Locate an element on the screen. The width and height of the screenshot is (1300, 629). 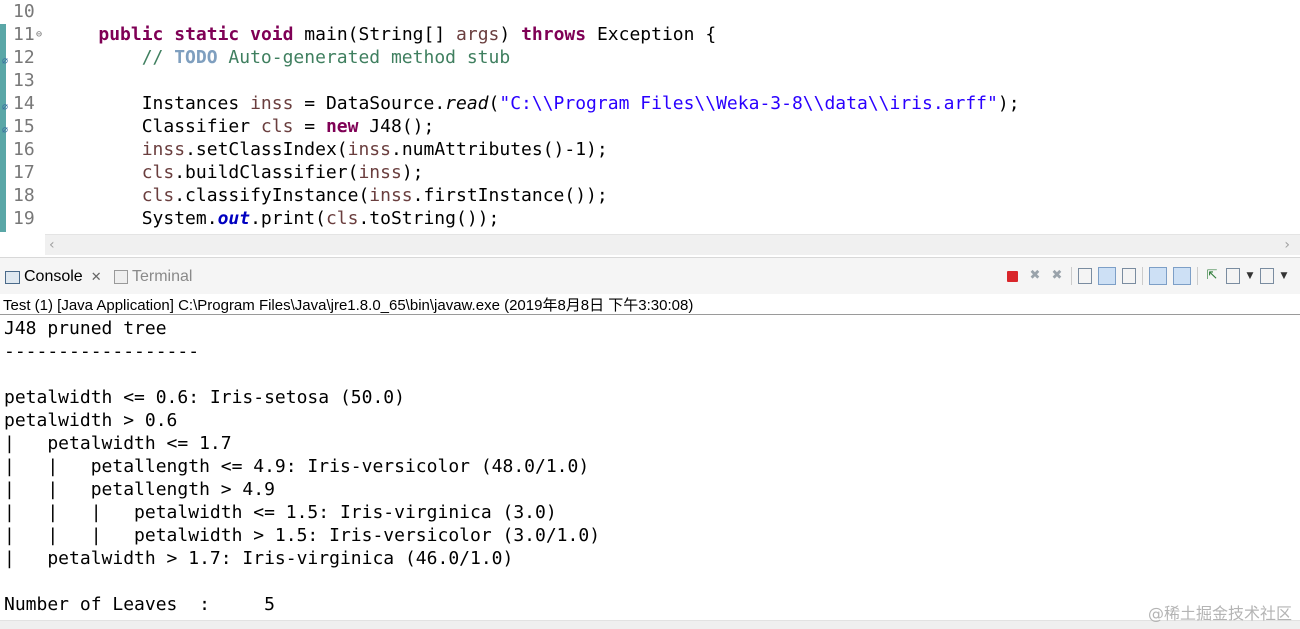
console-view-tabbar: Console ✕ Terminal ✖ ✖ ⇱ ▼ ▼ is located at coordinates (650, 275).